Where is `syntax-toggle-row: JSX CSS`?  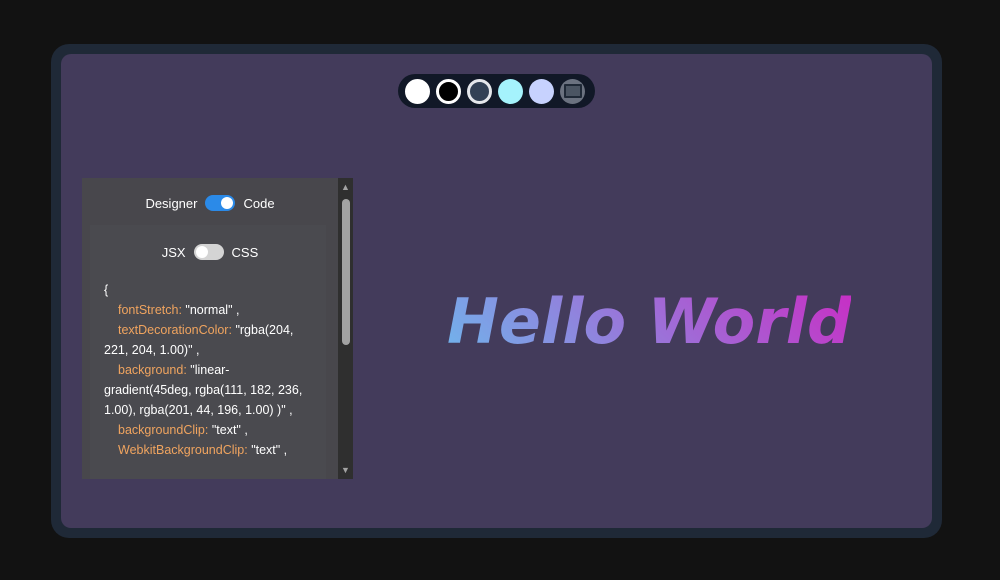 syntax-toggle-row: JSX CSS is located at coordinates (210, 252).